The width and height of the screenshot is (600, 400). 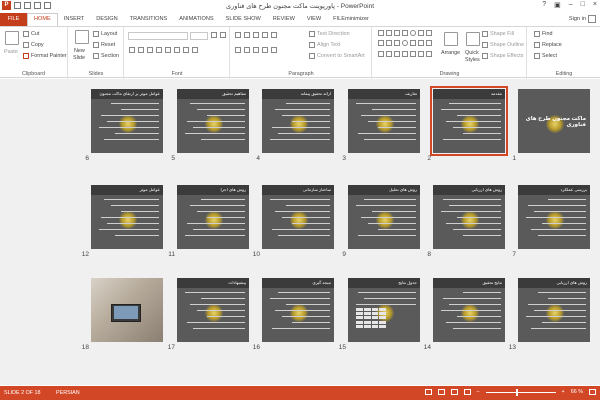 I want to click on shape-outline-button: Shape Outline, so click(x=503, y=45).